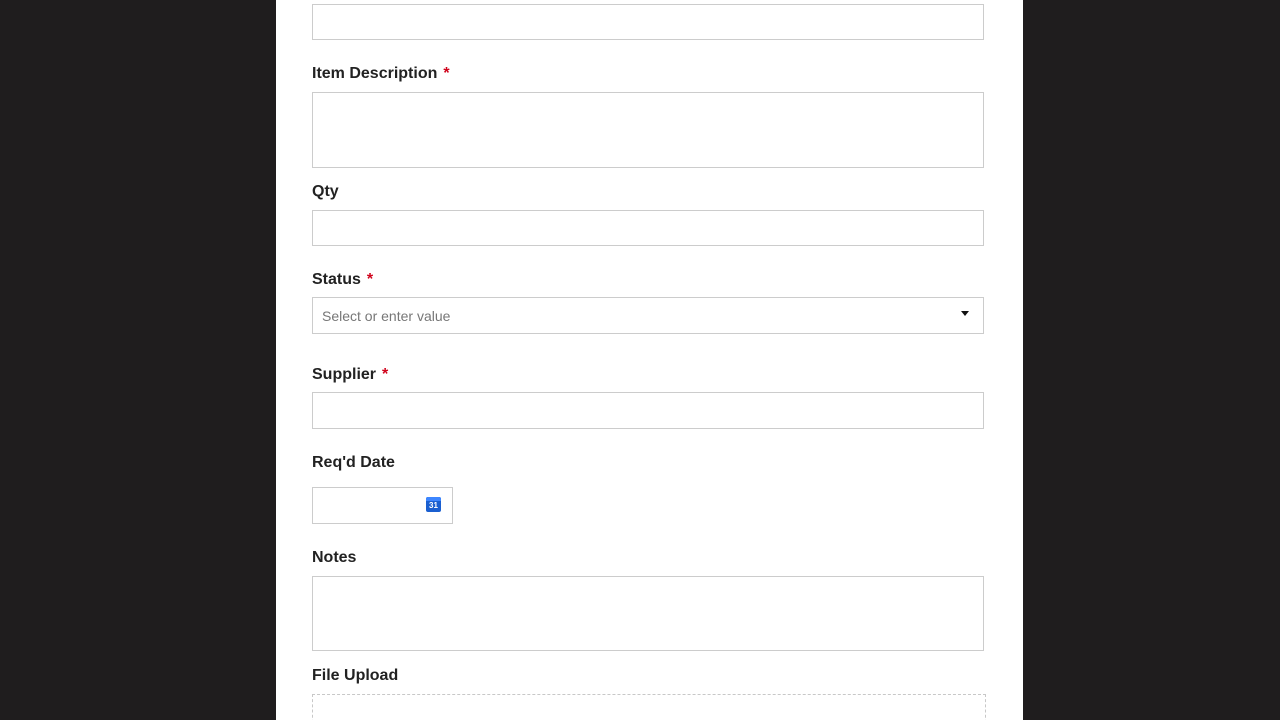 This screenshot has width=1280, height=720. What do you see at coordinates (648, 613) in the screenshot?
I see `notes-textarea` at bounding box center [648, 613].